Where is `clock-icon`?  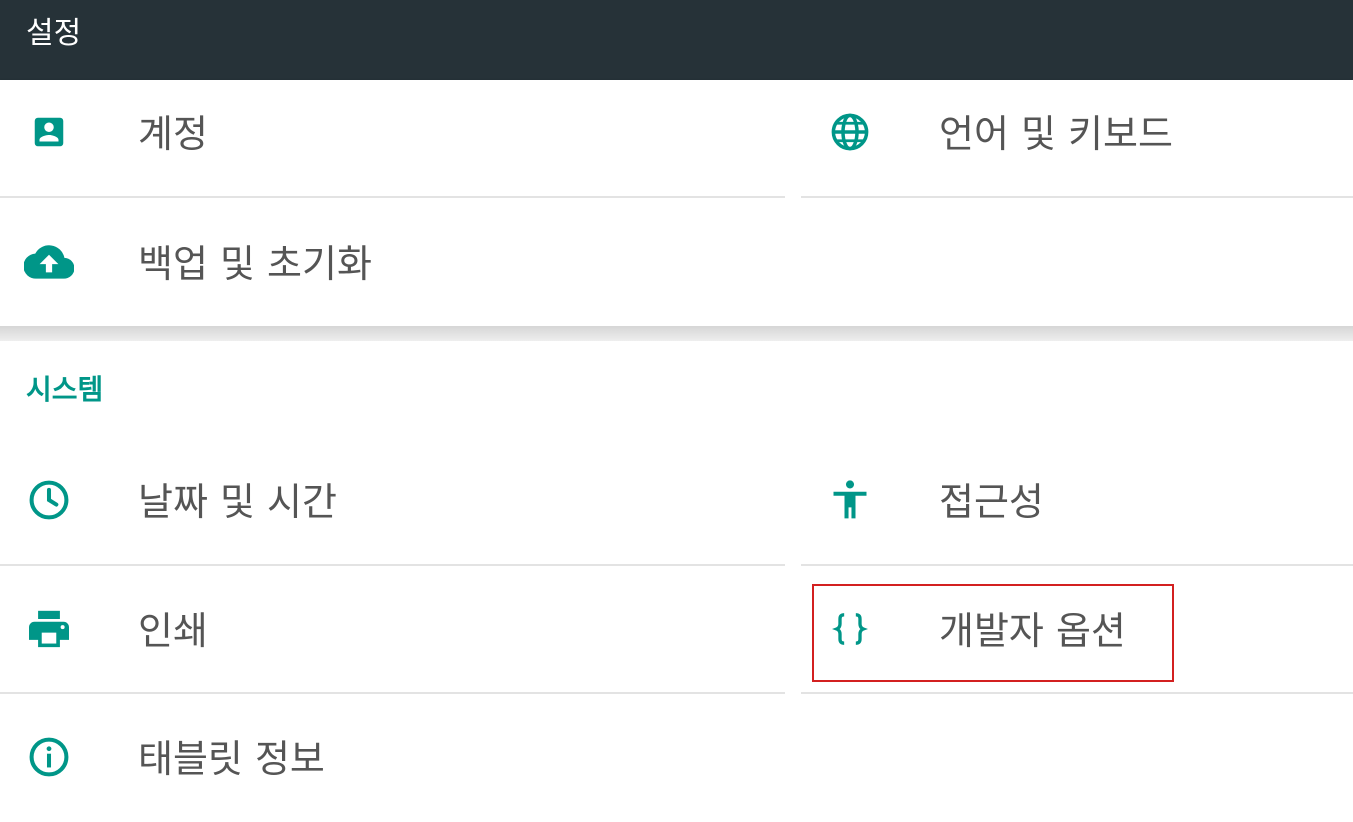 clock-icon is located at coordinates (49, 500).